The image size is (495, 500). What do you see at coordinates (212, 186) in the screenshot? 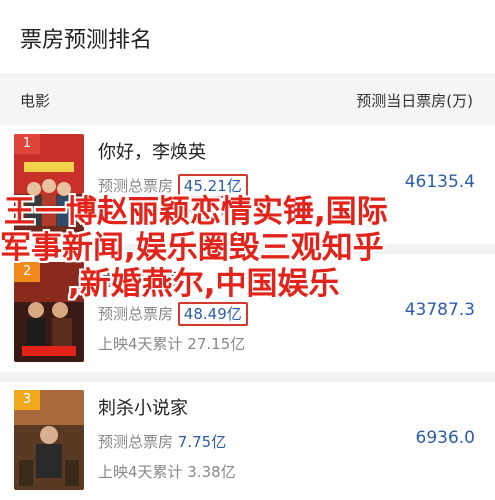
I see `predicted-total-value: 45.21亿` at bounding box center [212, 186].